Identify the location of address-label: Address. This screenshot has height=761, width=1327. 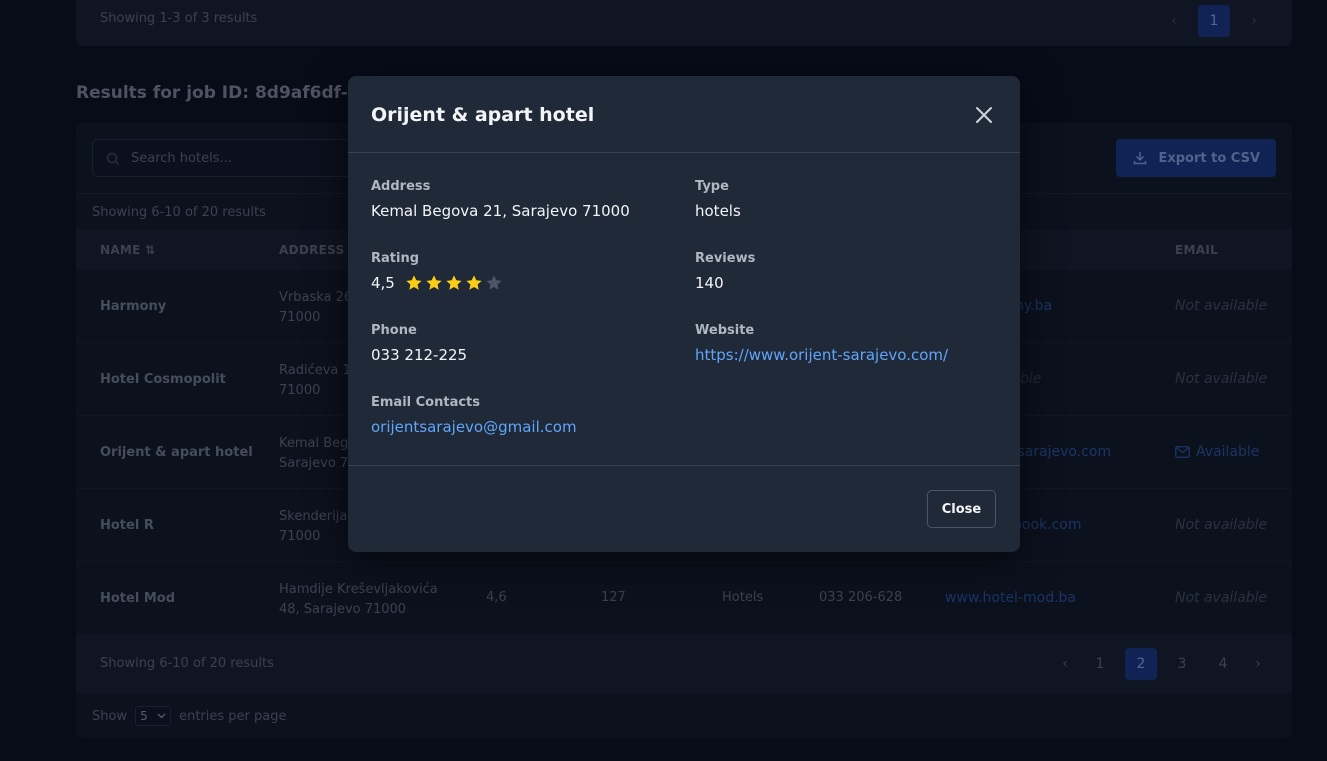
(401, 186).